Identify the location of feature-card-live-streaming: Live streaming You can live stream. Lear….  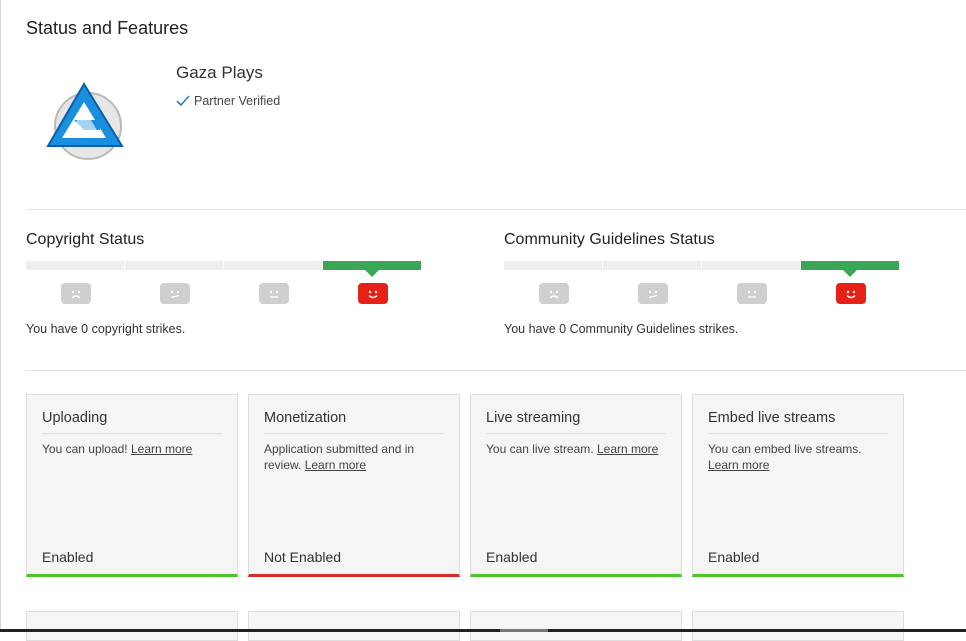
(576, 485).